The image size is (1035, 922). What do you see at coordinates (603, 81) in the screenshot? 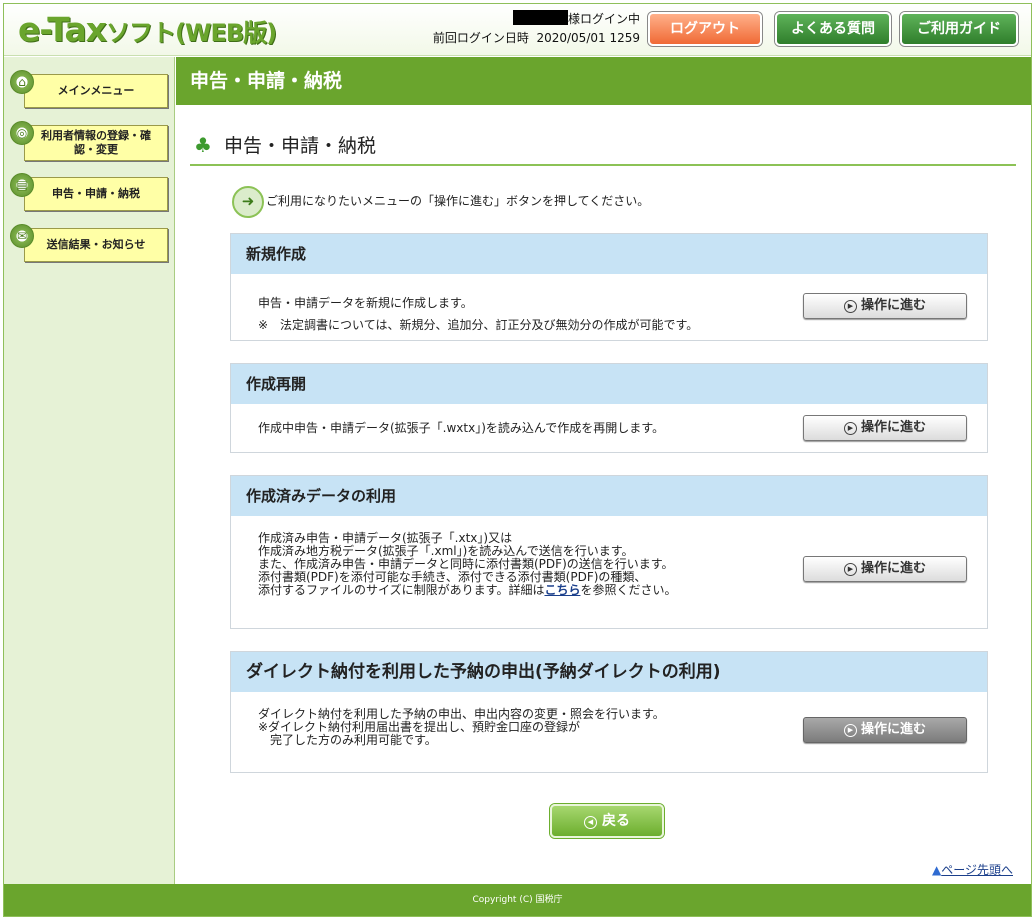
I see `page-title: 申告・申請・納税` at bounding box center [603, 81].